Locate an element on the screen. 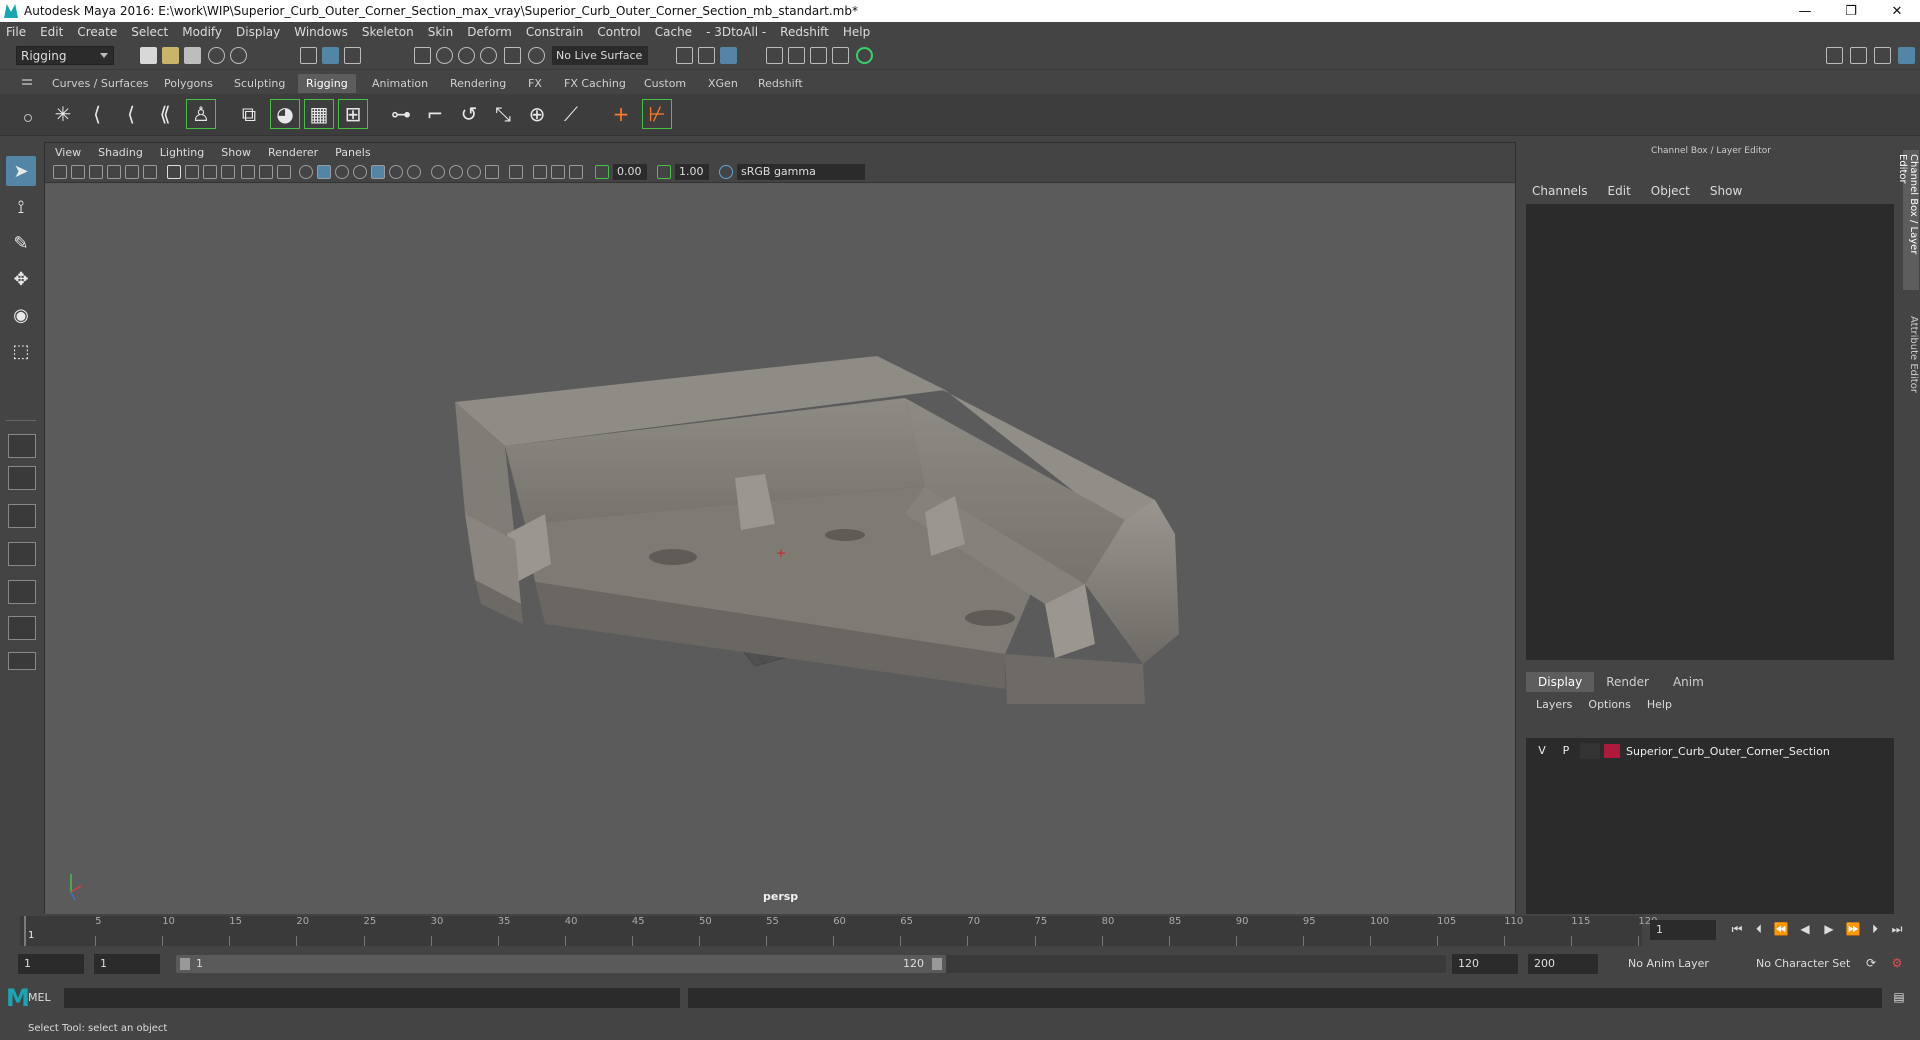  shelf-tab-xgen: XGen is located at coordinates (723, 83).